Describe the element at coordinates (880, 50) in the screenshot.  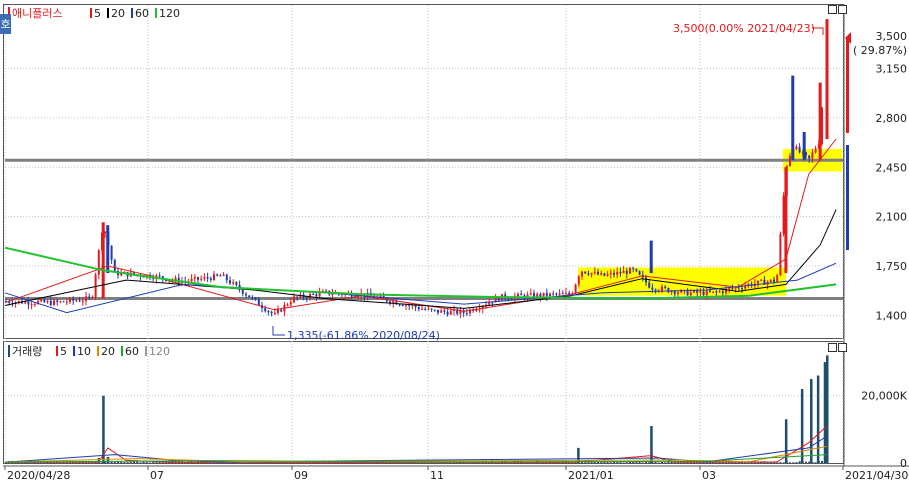
I see `current-change-label: ( 29.87%)` at that location.